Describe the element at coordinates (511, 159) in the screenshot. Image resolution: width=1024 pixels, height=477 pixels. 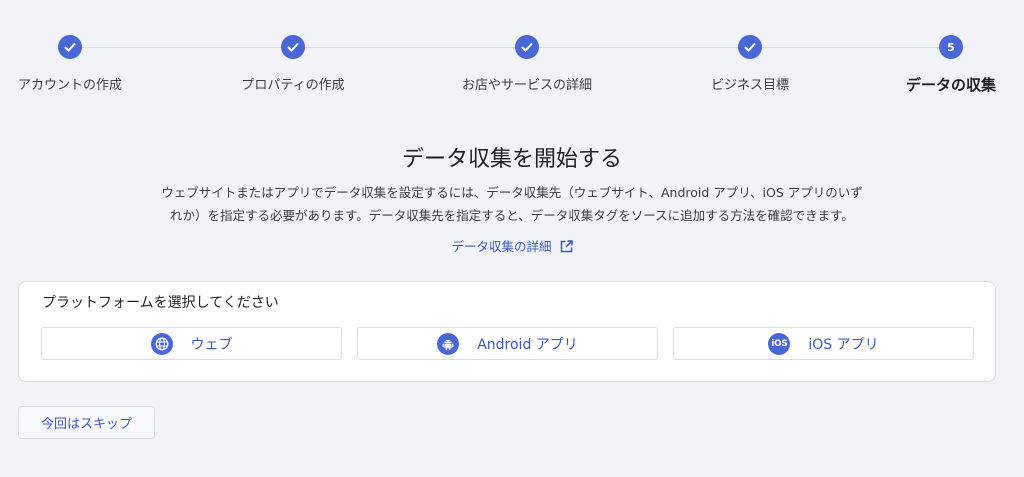
I see `page-title: データ収集を開始する` at that location.